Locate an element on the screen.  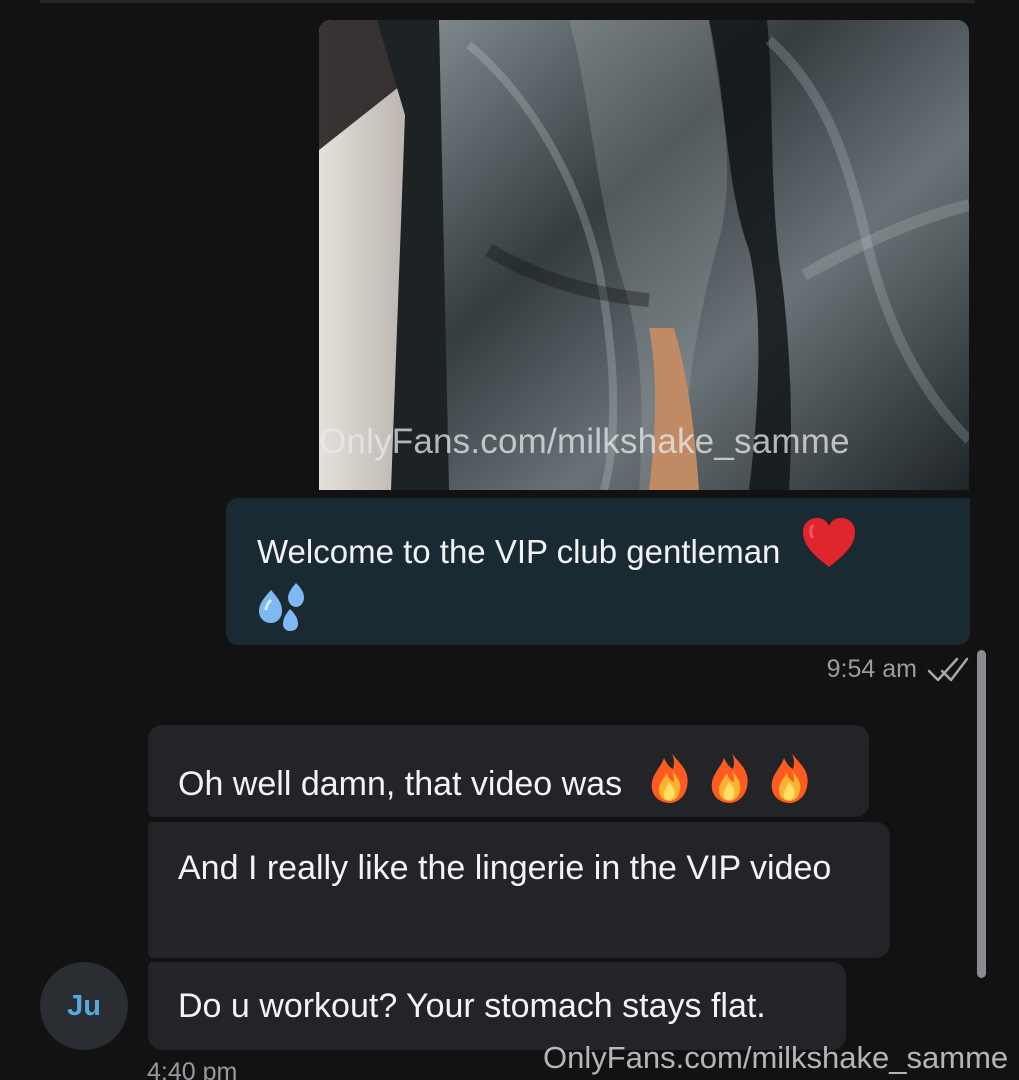
double-check-icon is located at coordinates (948, 669).